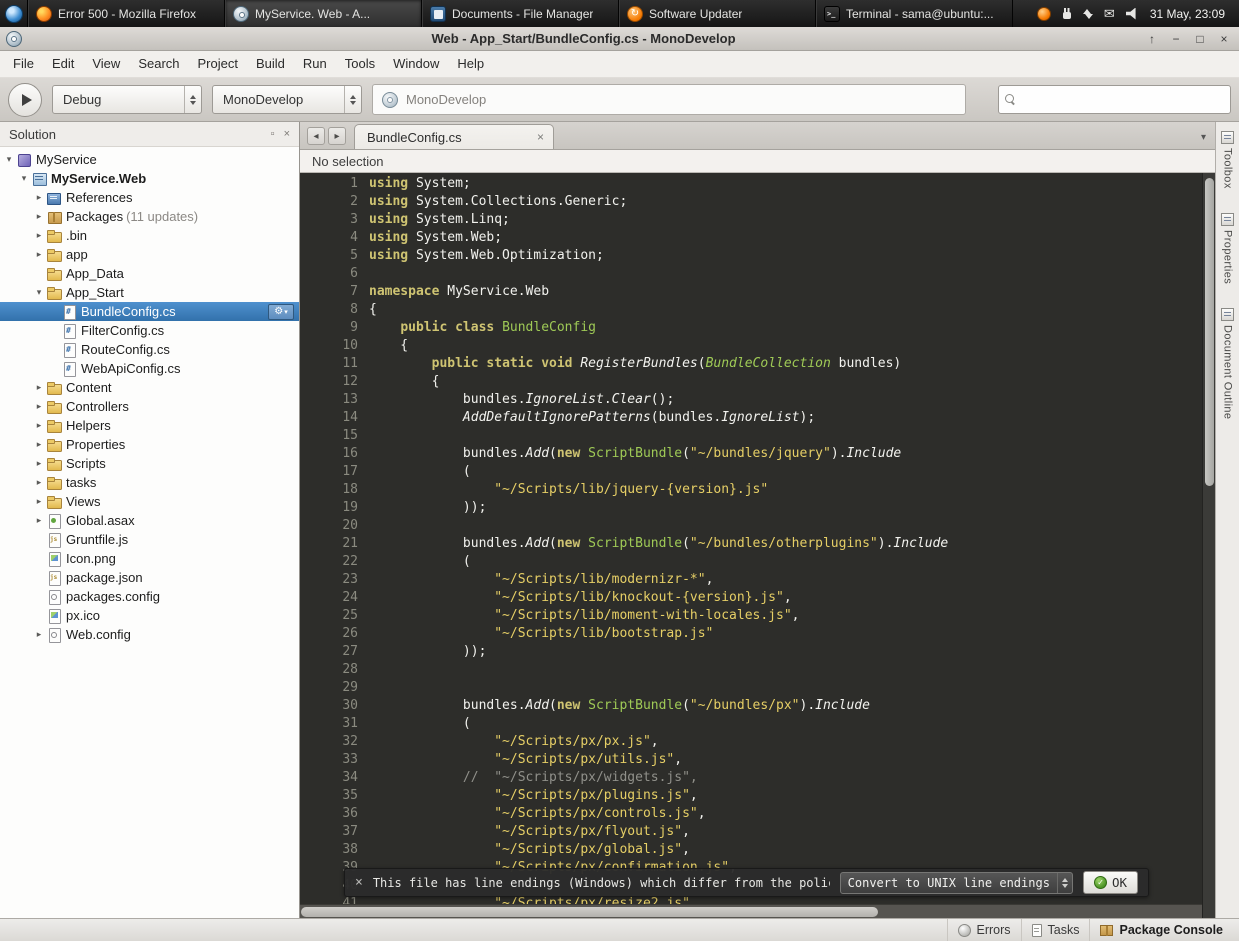 The width and height of the screenshot is (1239, 941). I want to click on tree-item-filterconfig-cs: FilterConfig.cs, so click(149, 330).